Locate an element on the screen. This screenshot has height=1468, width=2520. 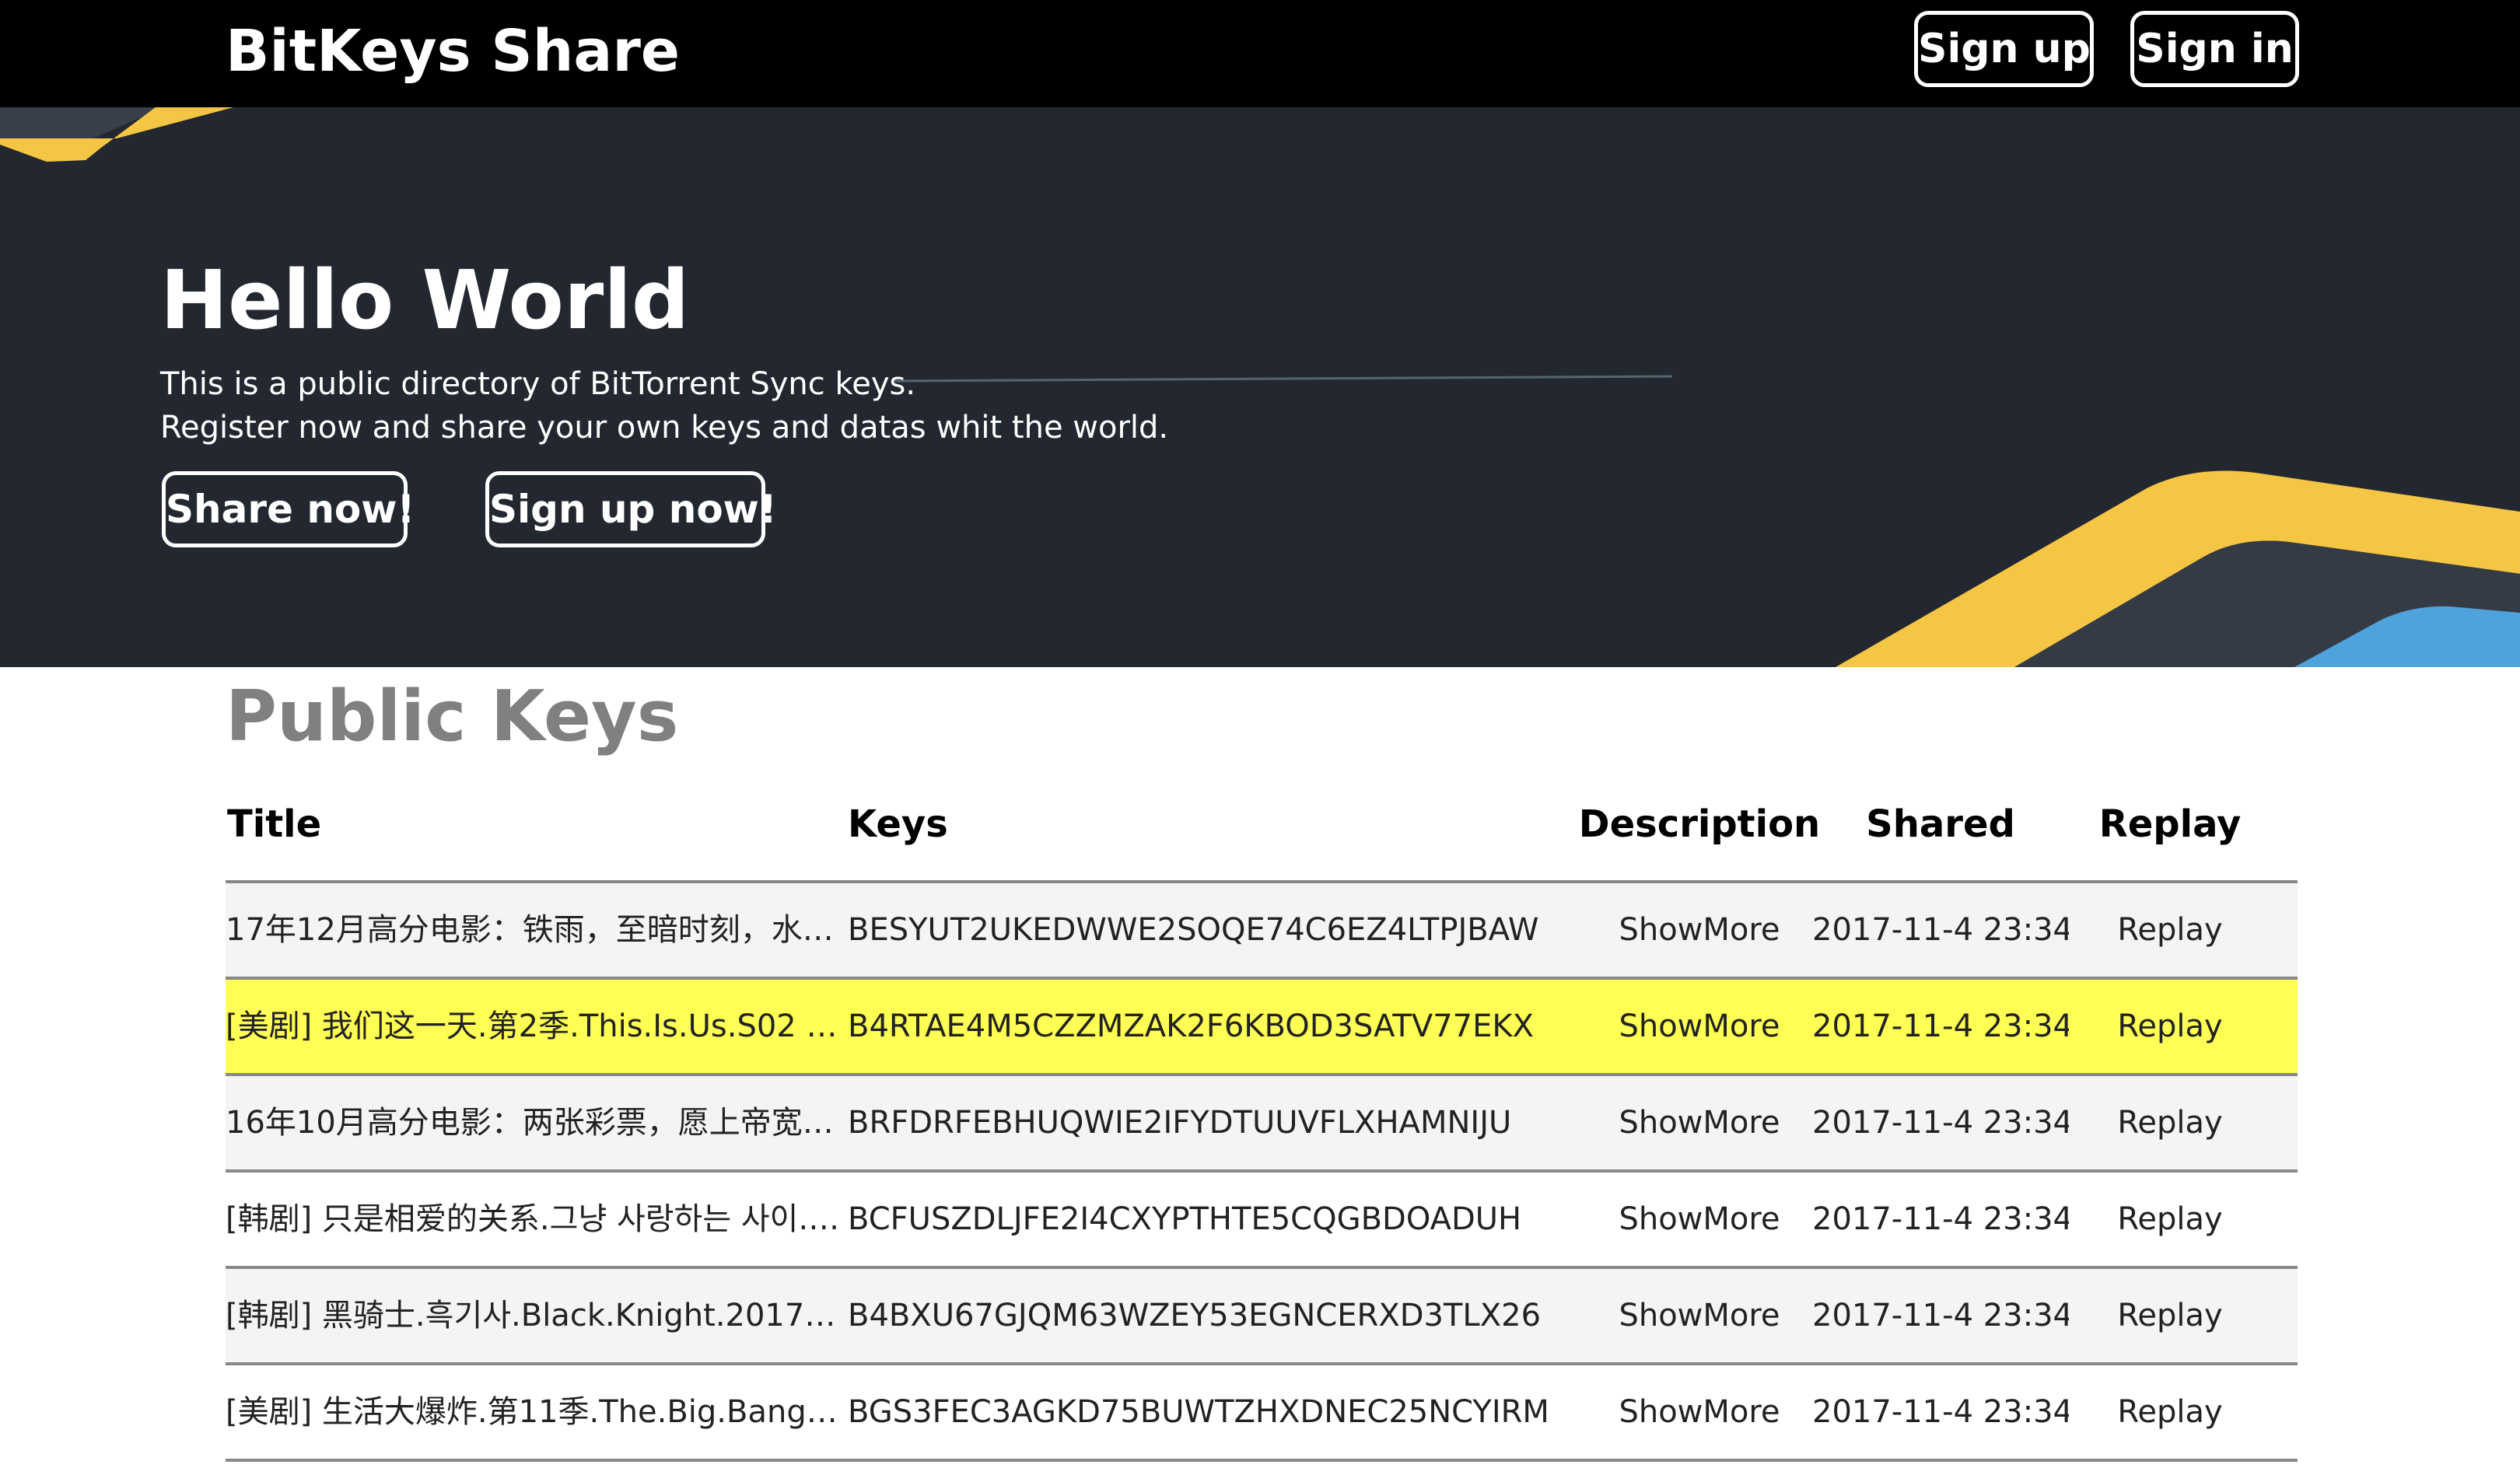
sign-up-button: Sign up is located at coordinates (2004, 49).